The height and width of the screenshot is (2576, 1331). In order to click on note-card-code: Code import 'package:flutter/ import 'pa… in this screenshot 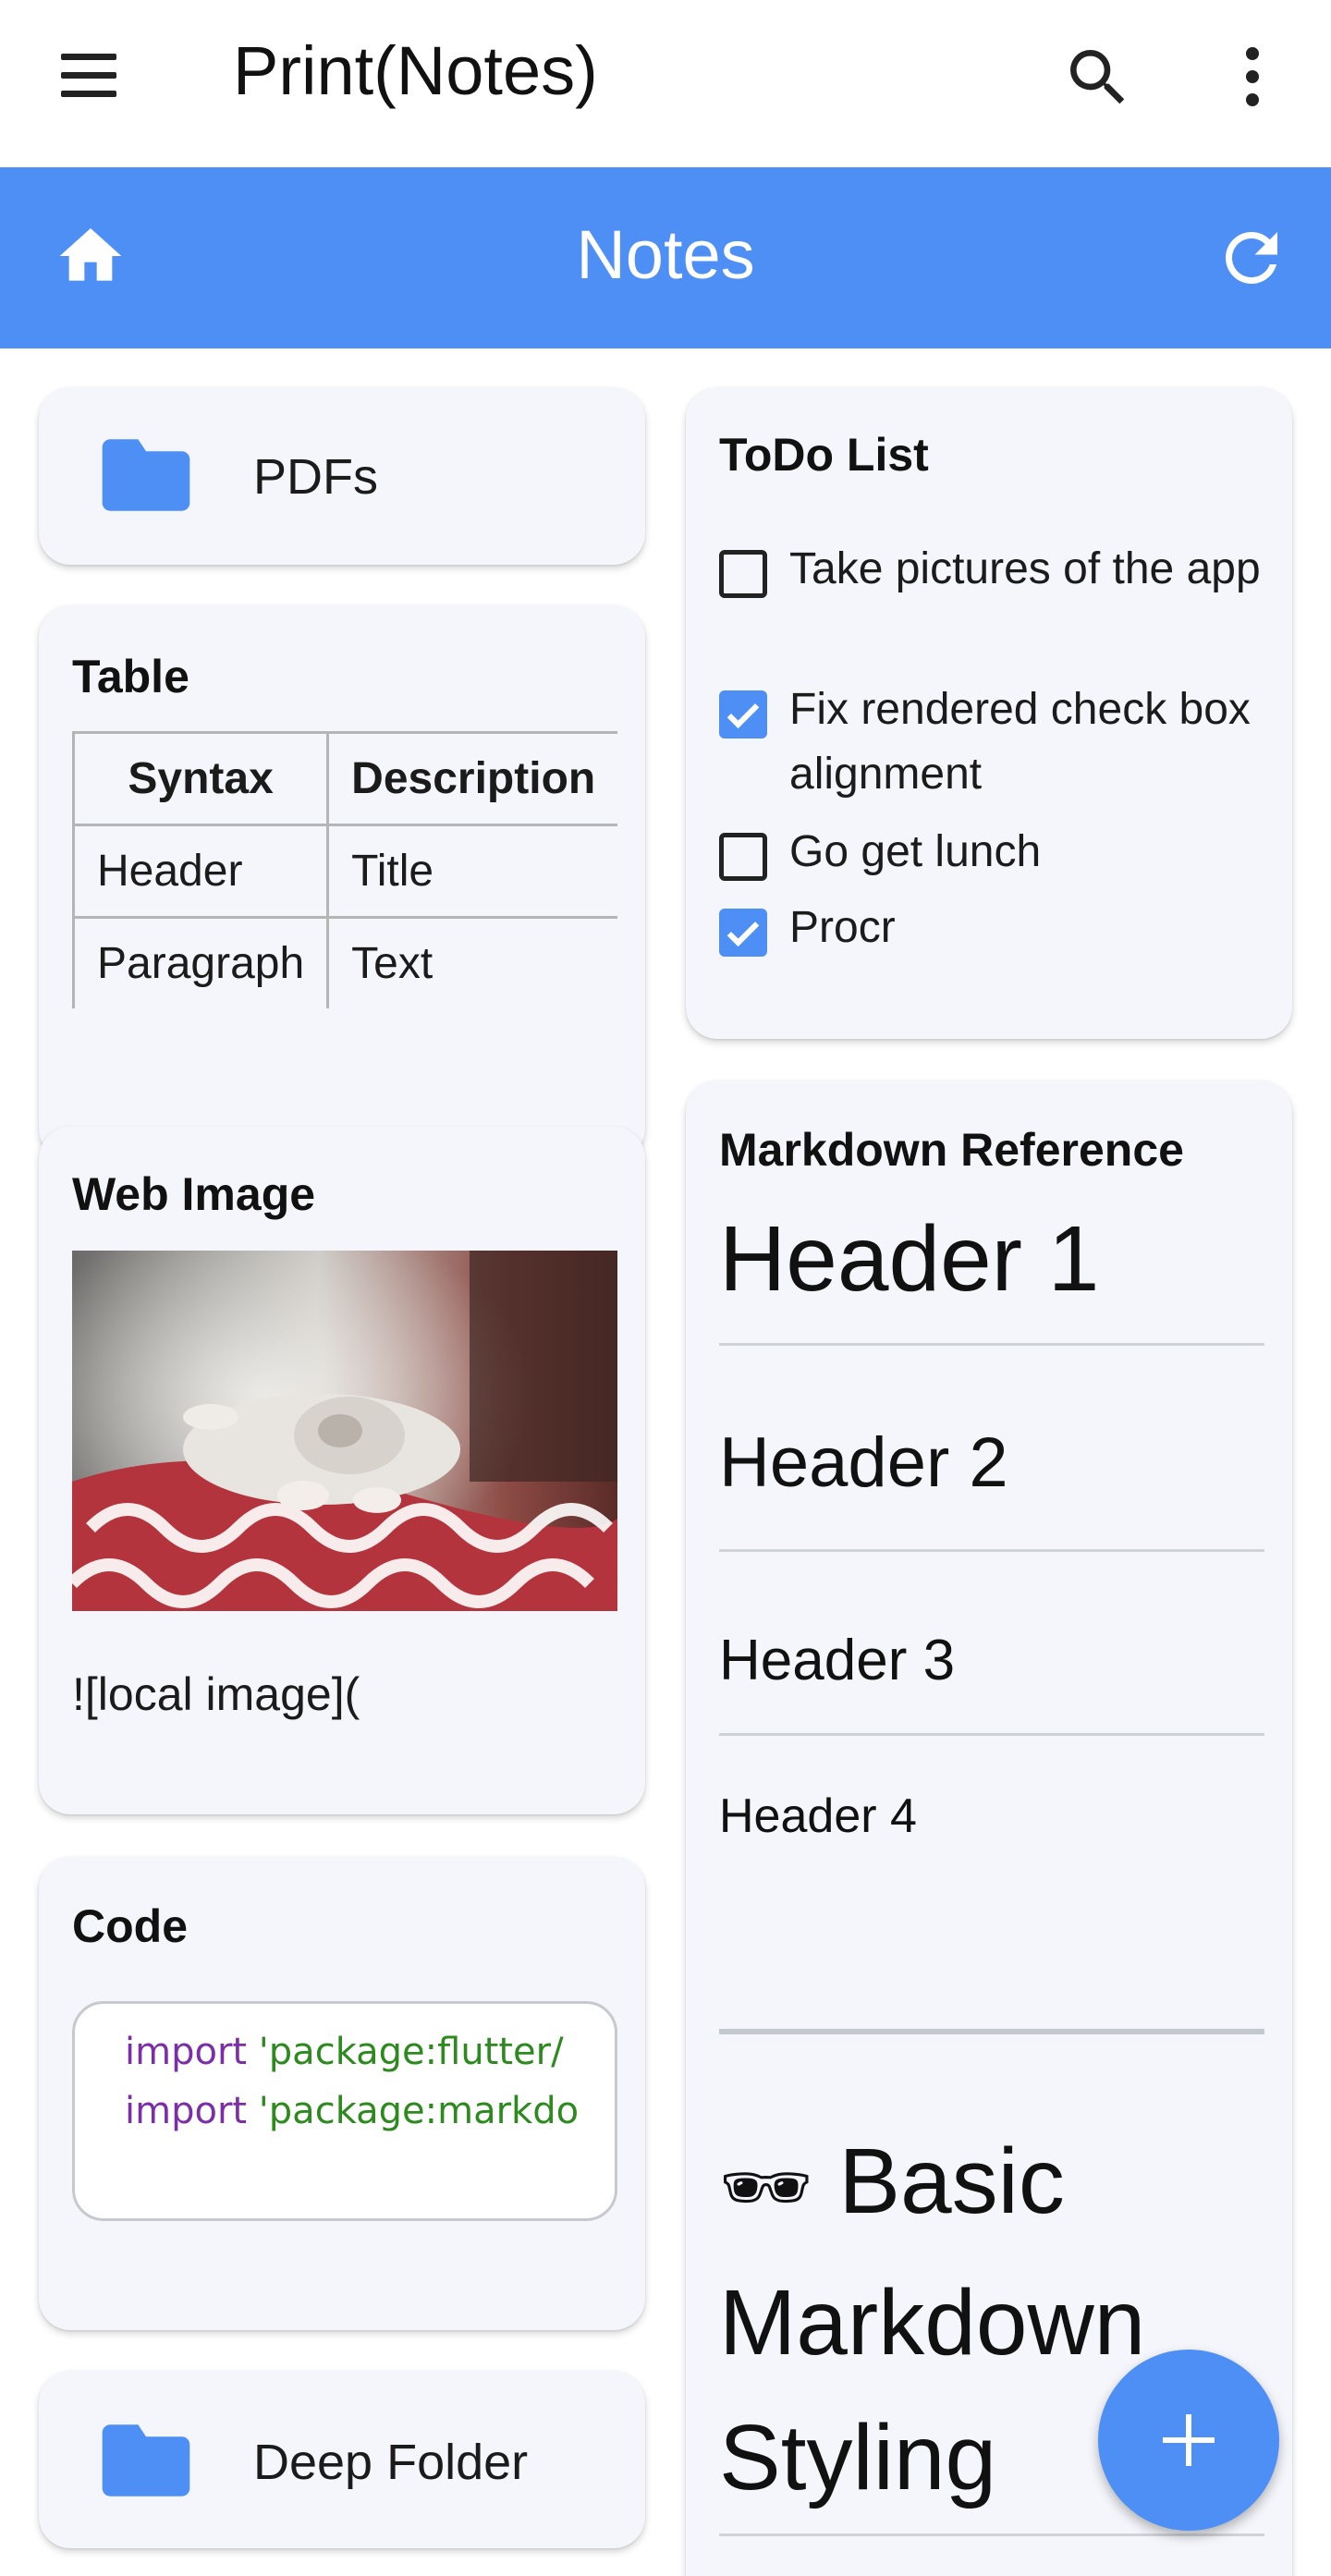, I will do `click(342, 2093)`.